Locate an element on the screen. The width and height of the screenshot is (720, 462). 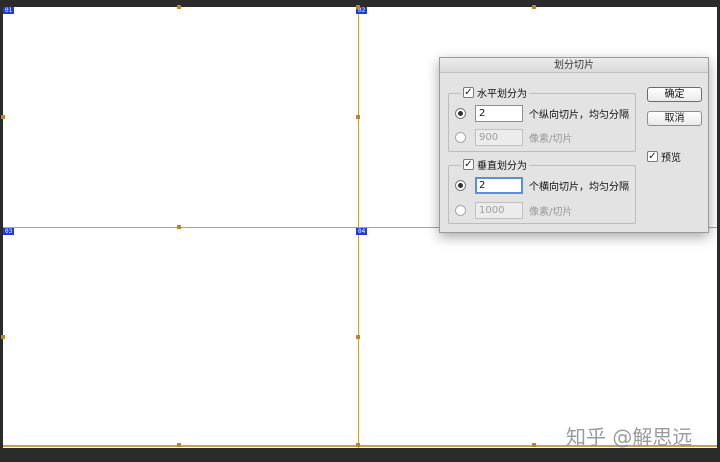
horizontal-pixels-input: 900 is located at coordinates (499, 137).